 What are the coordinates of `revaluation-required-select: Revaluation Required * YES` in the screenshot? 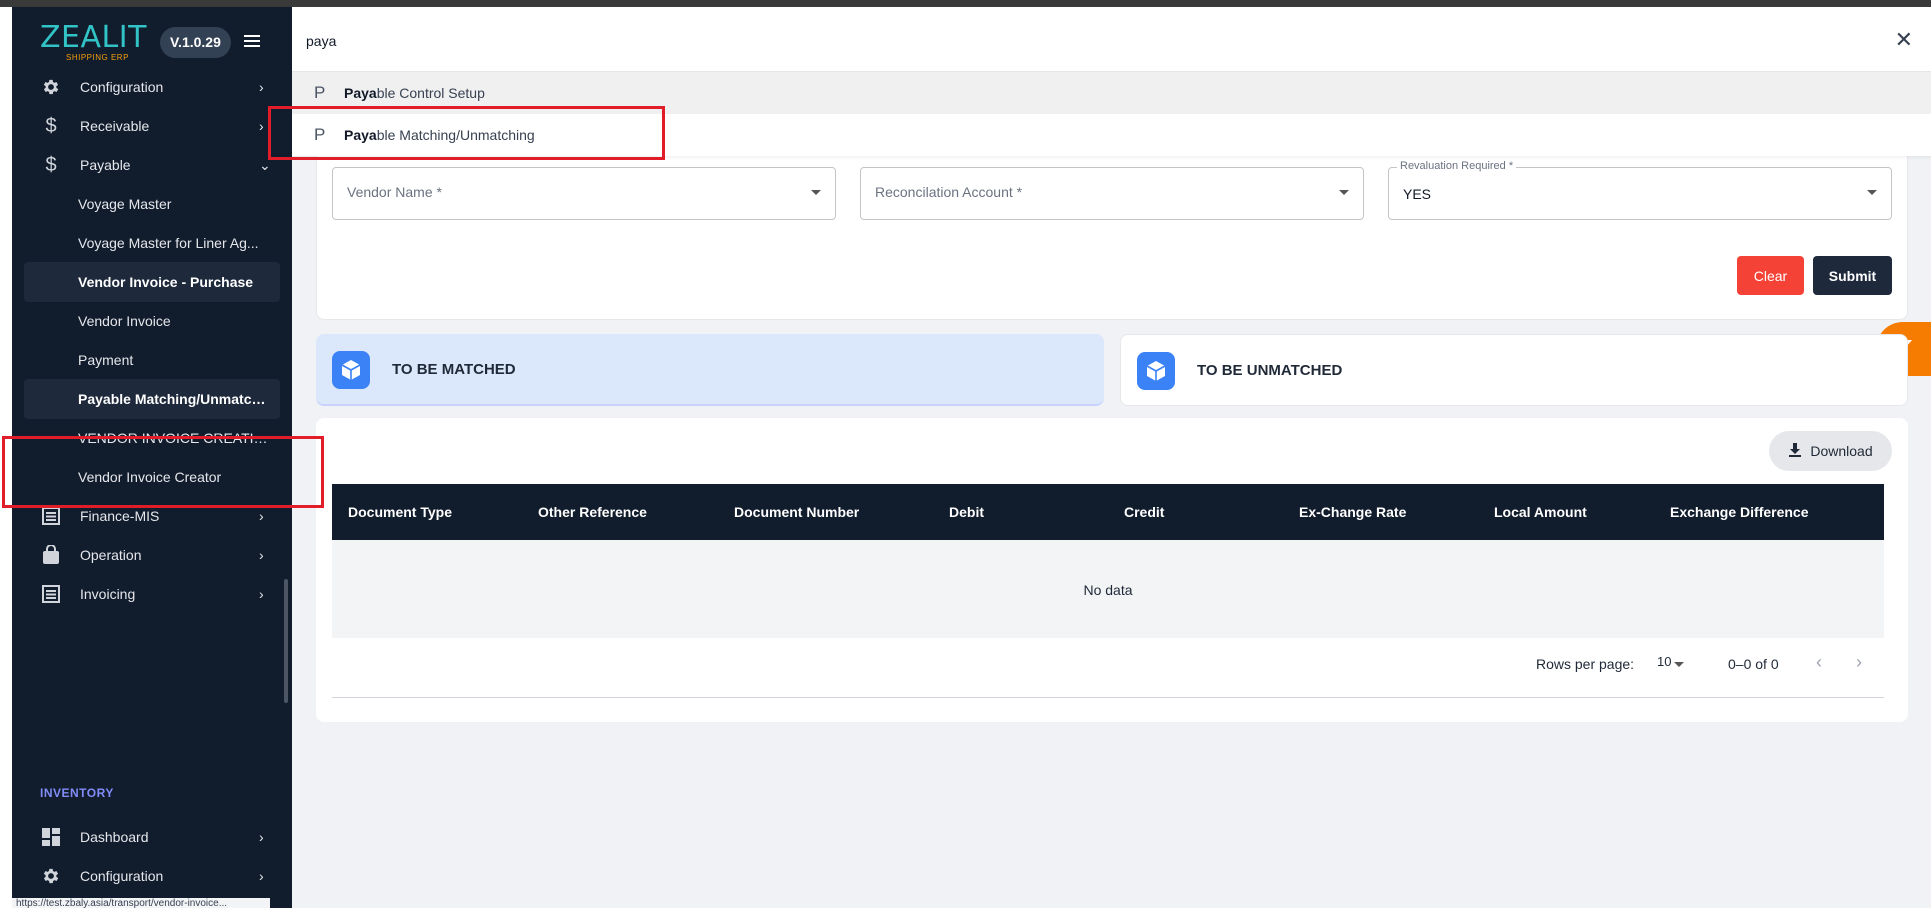 It's located at (1640, 190).